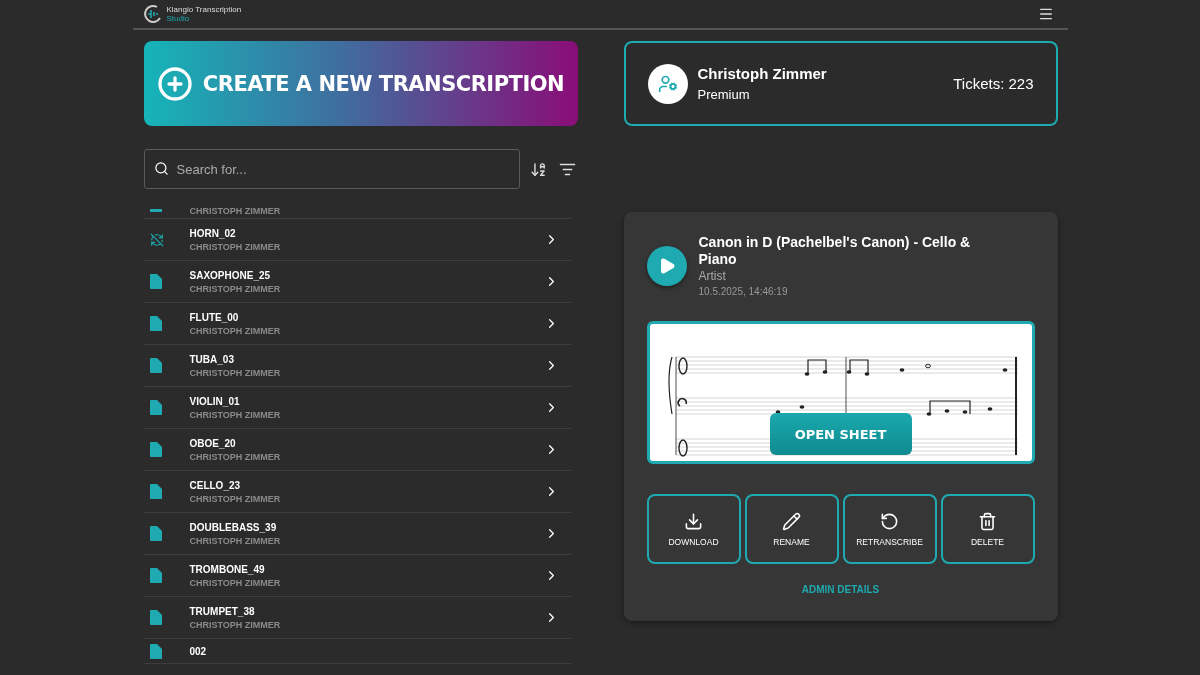 The width and height of the screenshot is (1200, 675). I want to click on app-subtitle: Studio, so click(178, 18).